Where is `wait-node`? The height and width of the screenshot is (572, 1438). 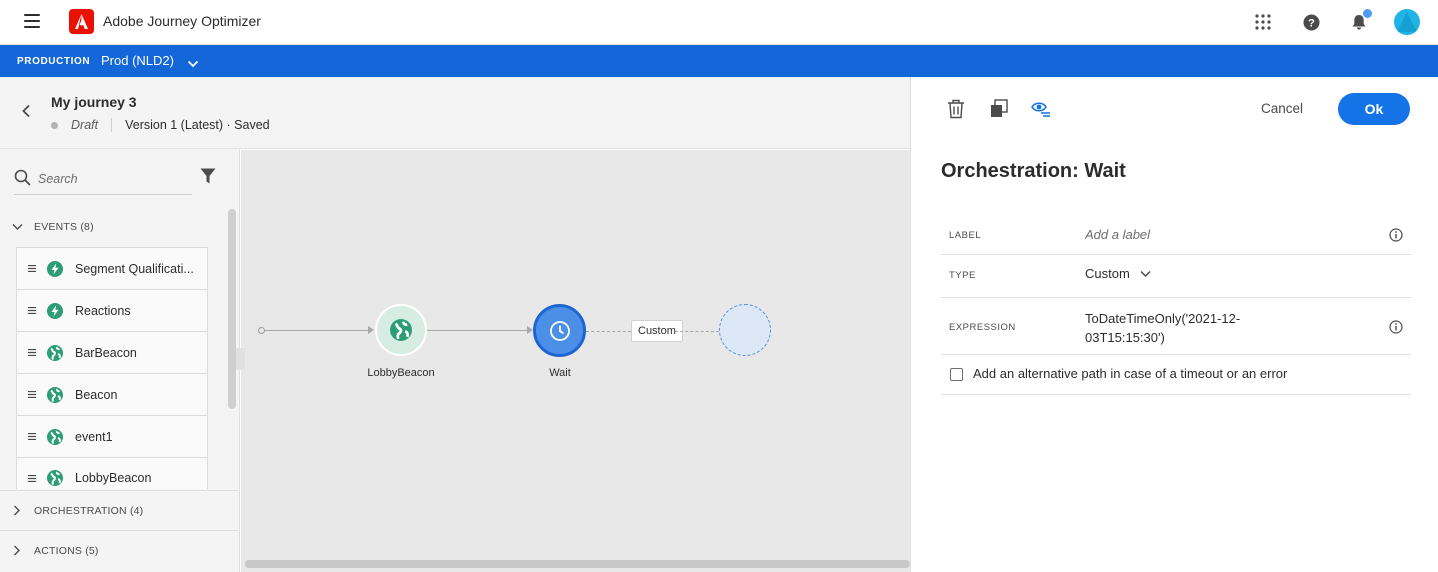
wait-node is located at coordinates (559, 330).